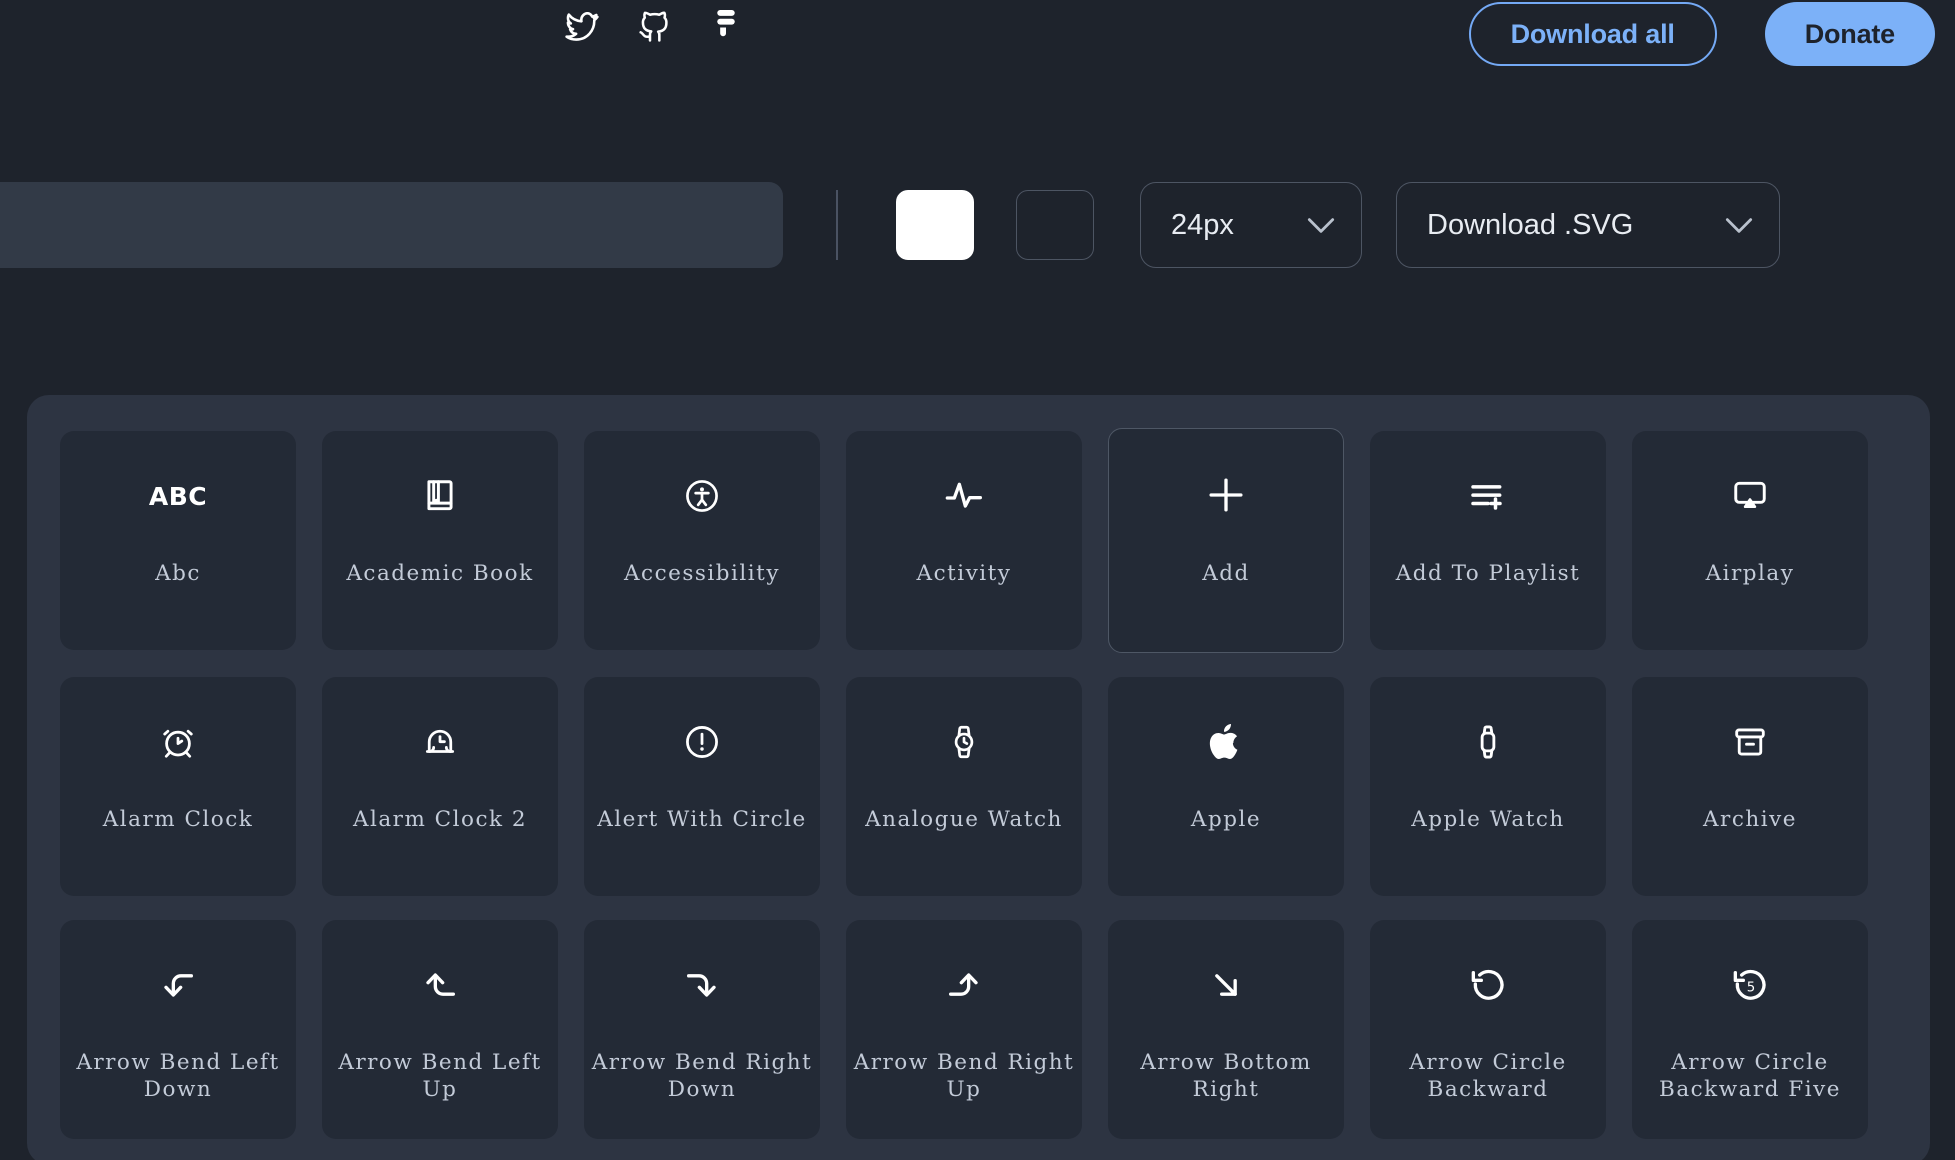  Describe the element at coordinates (178, 742) in the screenshot. I see `alarm-clock-icon` at that location.